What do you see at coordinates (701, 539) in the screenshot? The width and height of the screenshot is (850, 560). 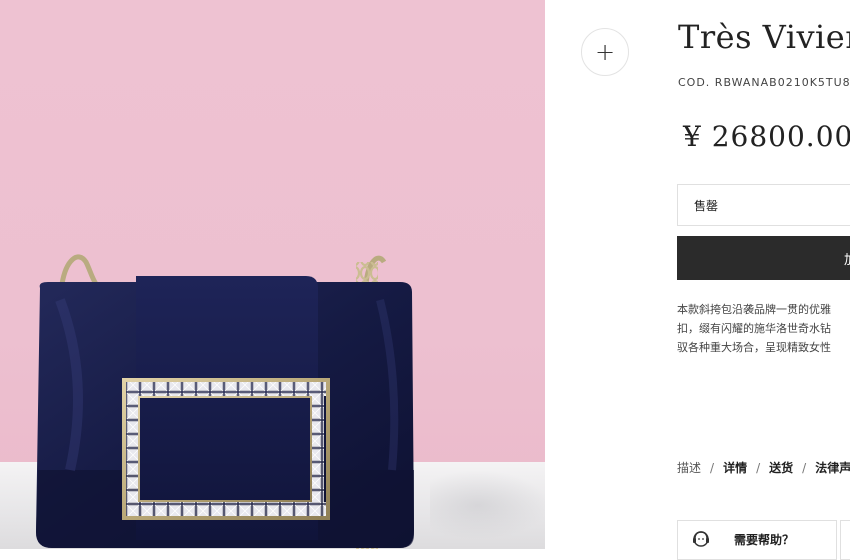 I see `chat-support-icon` at bounding box center [701, 539].